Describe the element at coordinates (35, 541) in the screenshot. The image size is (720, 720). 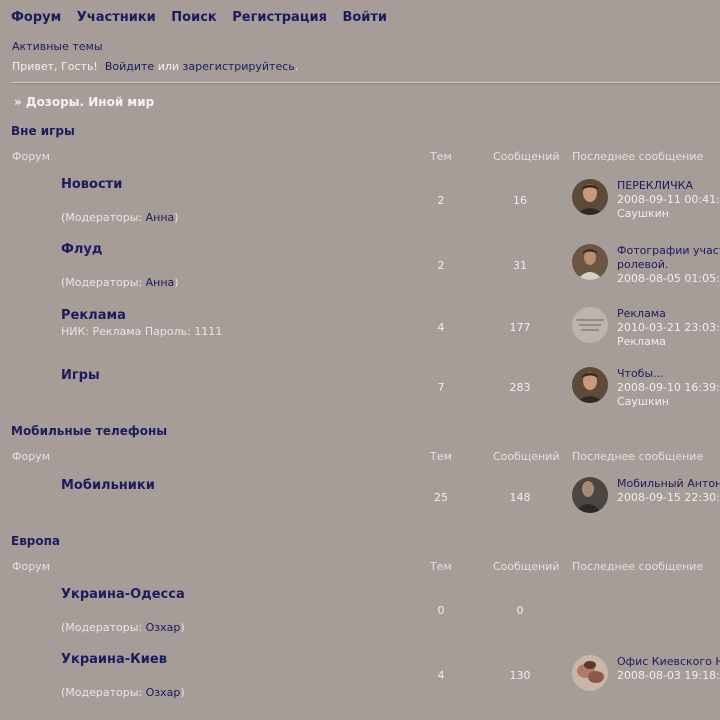
I see `category-title: Европа` at that location.